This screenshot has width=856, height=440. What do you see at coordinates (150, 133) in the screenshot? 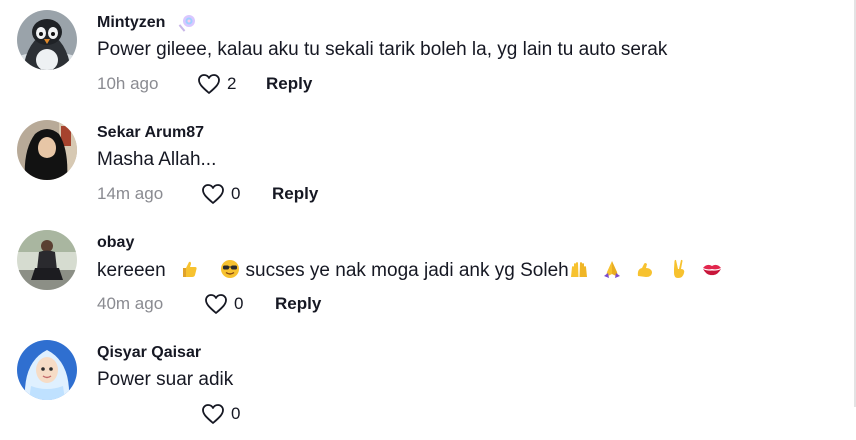
I see `comment-username: Sekar Arum87` at bounding box center [150, 133].